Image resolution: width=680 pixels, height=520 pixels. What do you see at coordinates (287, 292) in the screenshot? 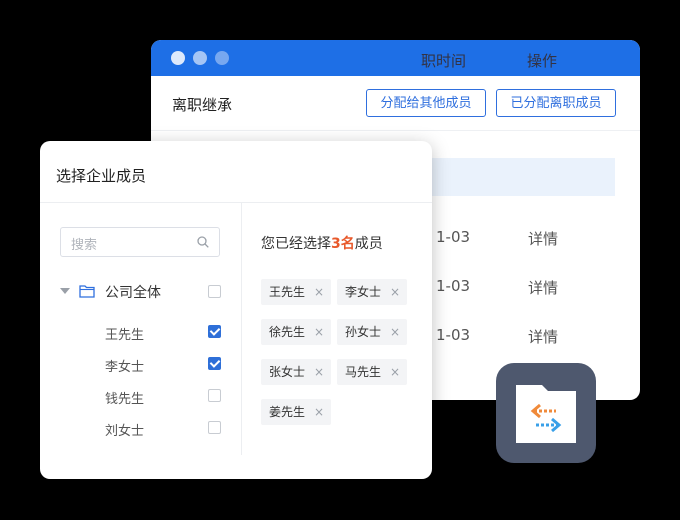
I see `tag-label: 王先生` at bounding box center [287, 292].